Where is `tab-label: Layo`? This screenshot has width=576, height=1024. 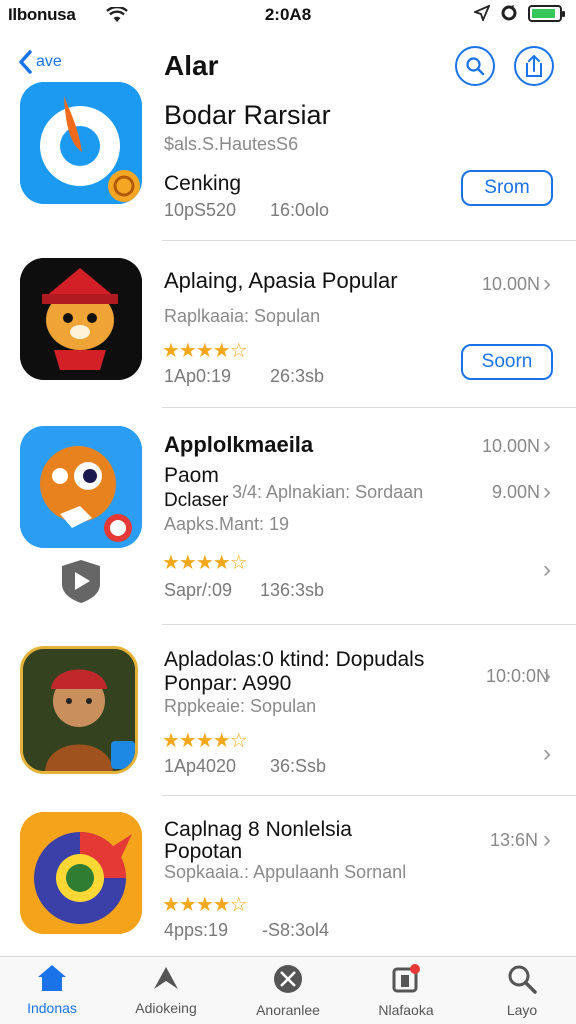 tab-label: Layo is located at coordinates (522, 1010).